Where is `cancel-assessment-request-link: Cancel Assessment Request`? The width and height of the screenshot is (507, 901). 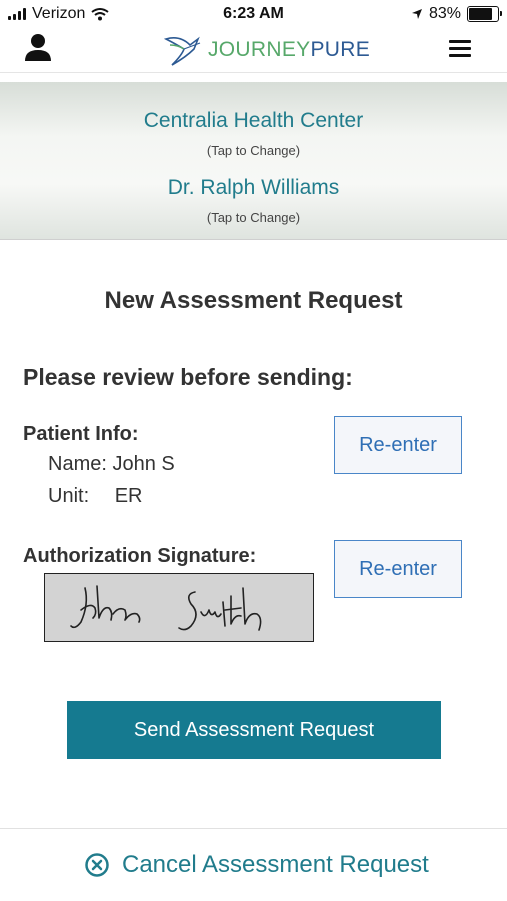
cancel-assessment-request-link: Cancel Assessment Request is located at coordinates (256, 865).